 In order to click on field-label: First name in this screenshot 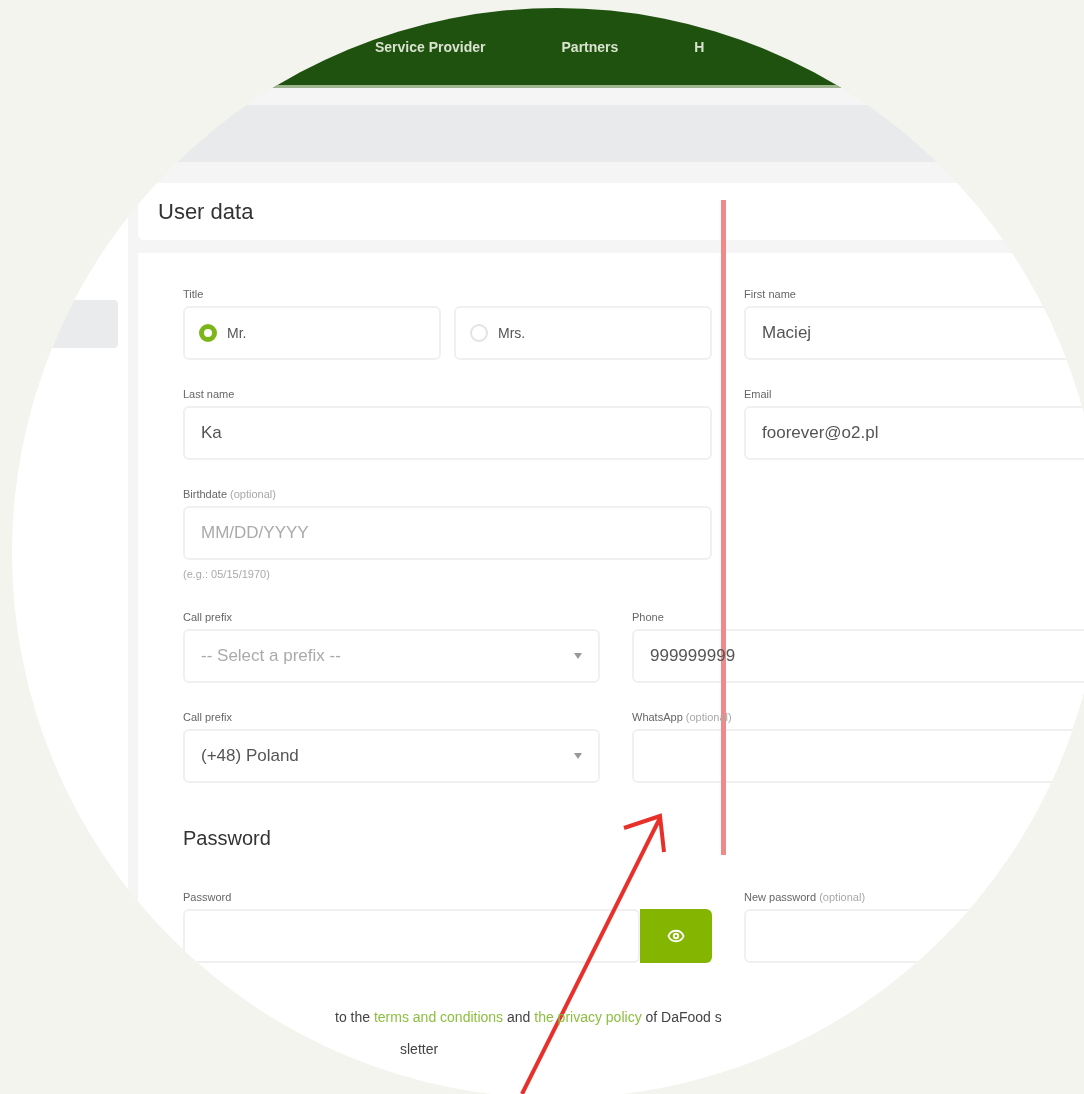, I will do `click(770, 294)`.